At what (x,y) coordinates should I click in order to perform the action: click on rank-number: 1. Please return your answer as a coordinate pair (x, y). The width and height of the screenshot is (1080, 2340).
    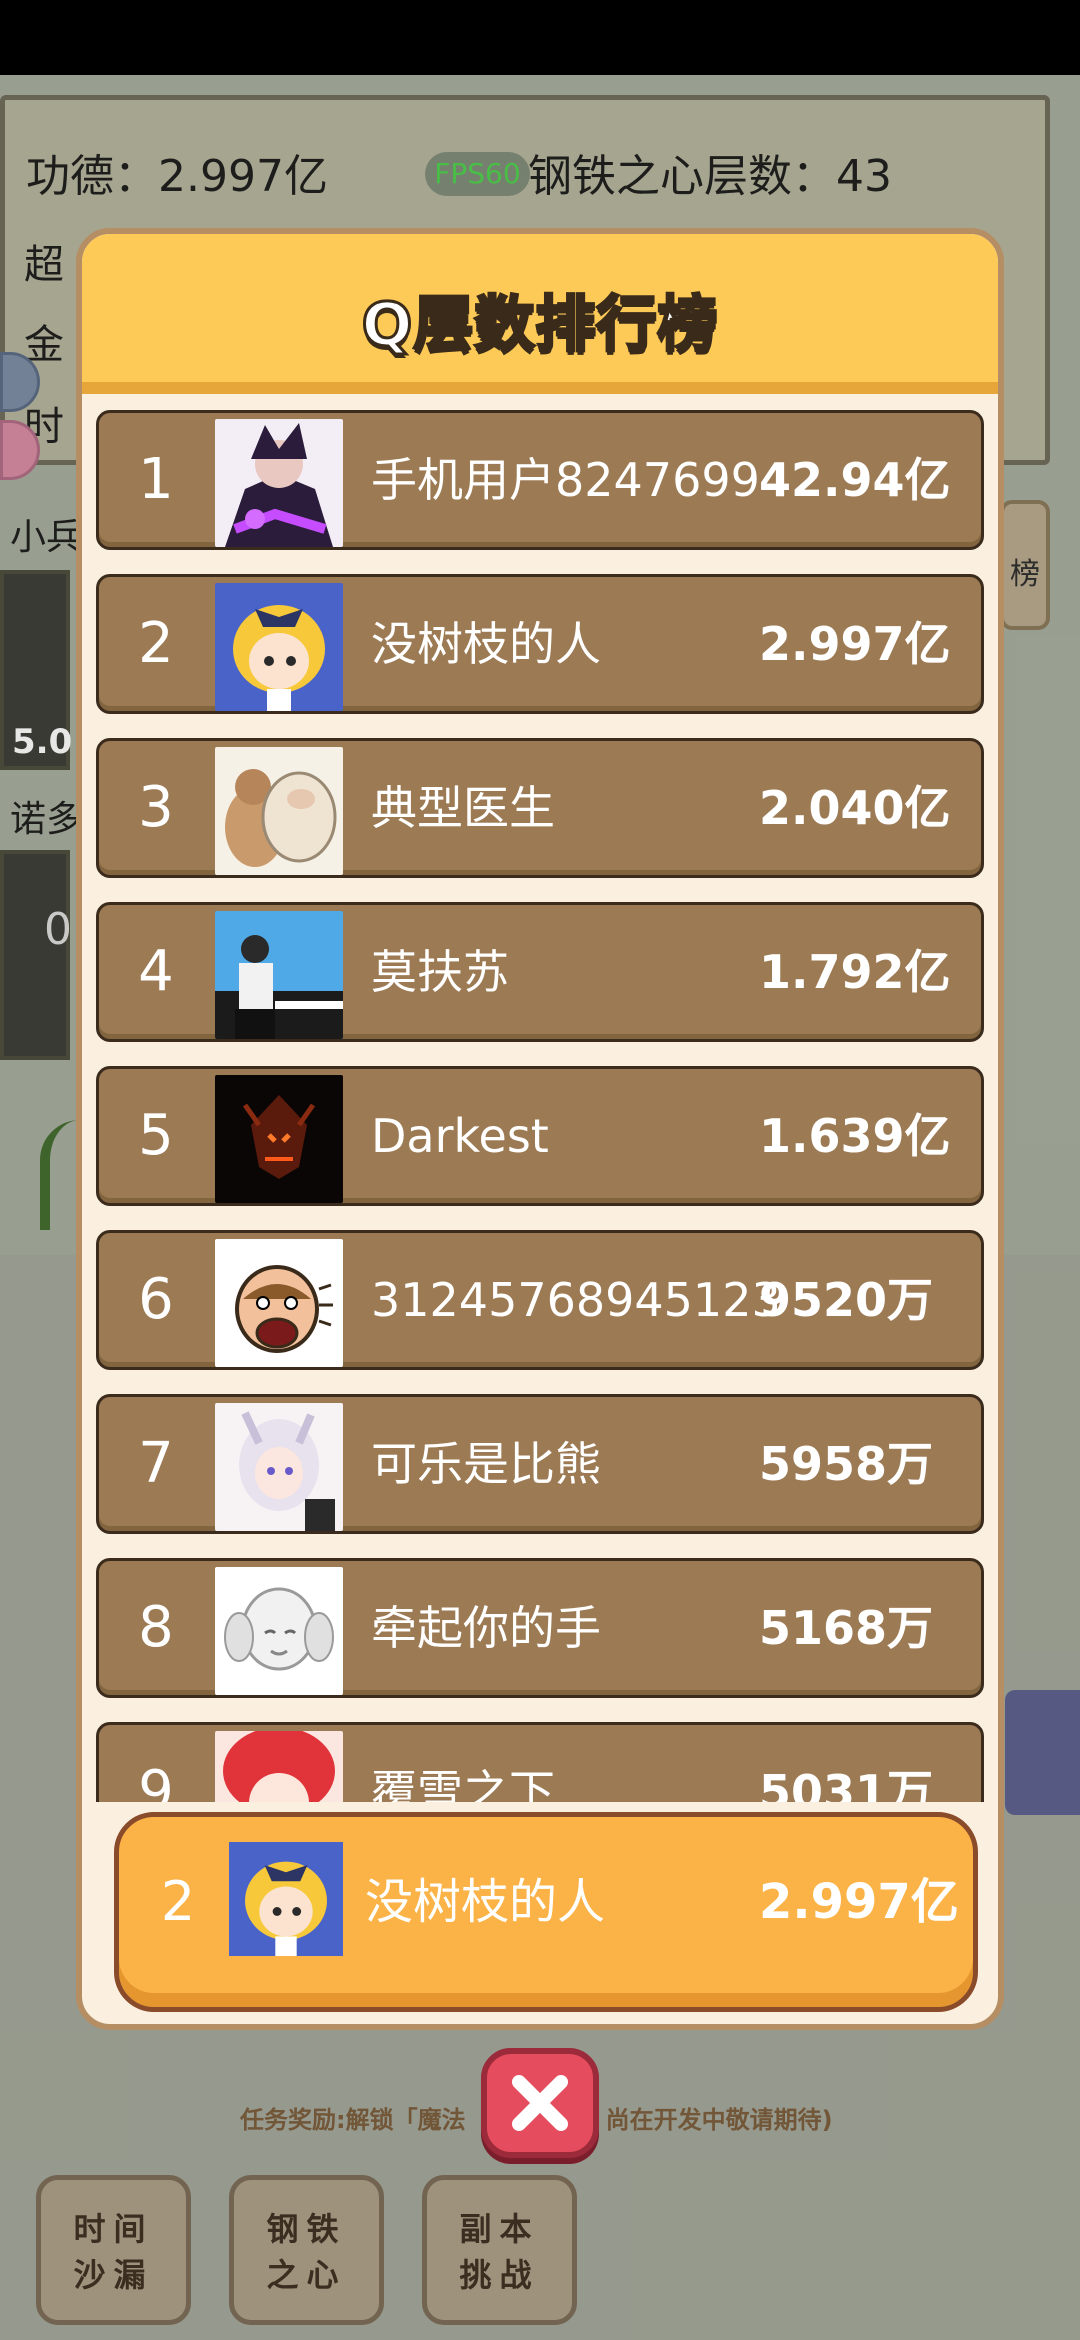
    Looking at the image, I should click on (156, 479).